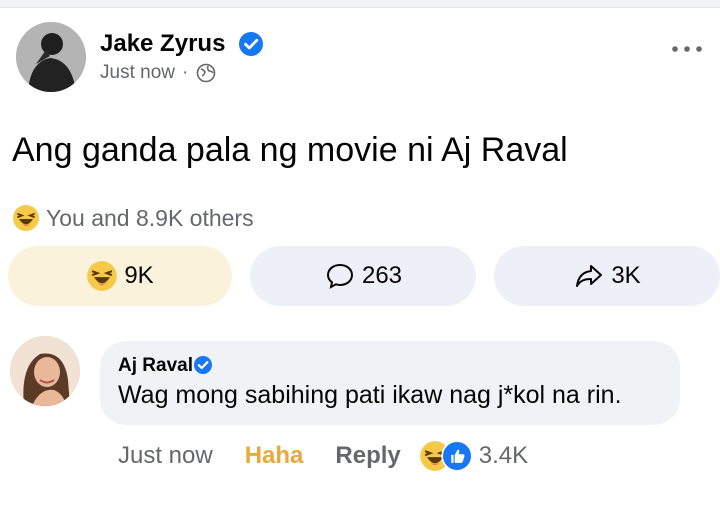 This screenshot has width=720, height=513. What do you see at coordinates (290, 150) in the screenshot?
I see `post-text: Ang ganda pala ng movie ni Aj Raval` at bounding box center [290, 150].